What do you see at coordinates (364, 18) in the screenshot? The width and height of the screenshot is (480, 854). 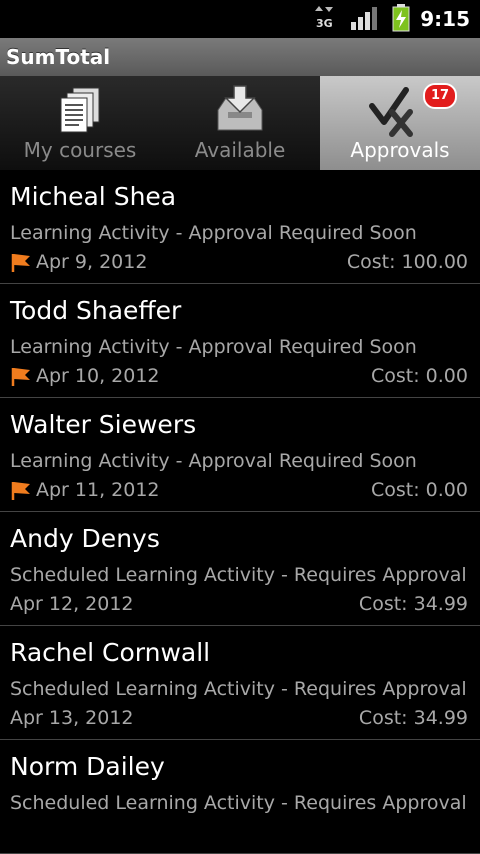 I see `signal-strength-icon` at bounding box center [364, 18].